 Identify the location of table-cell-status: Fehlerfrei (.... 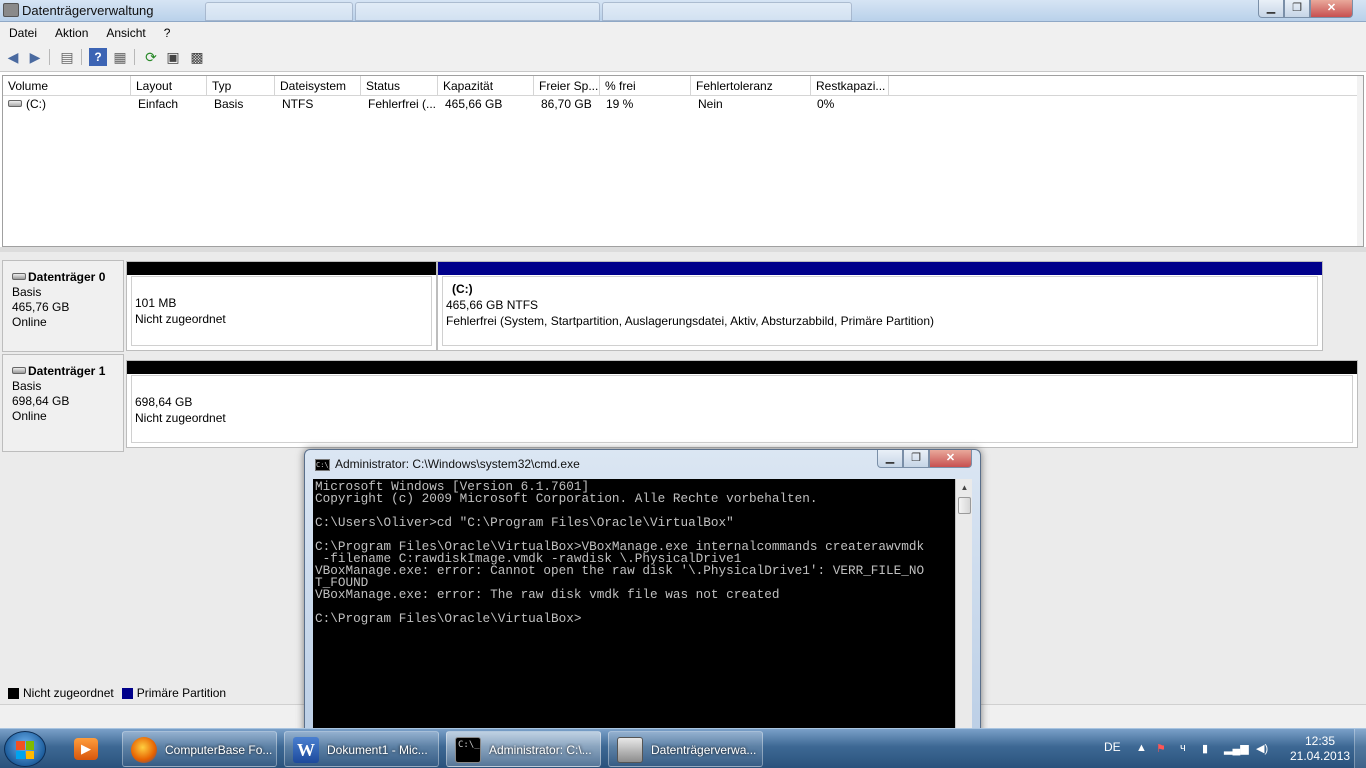
(400, 104).